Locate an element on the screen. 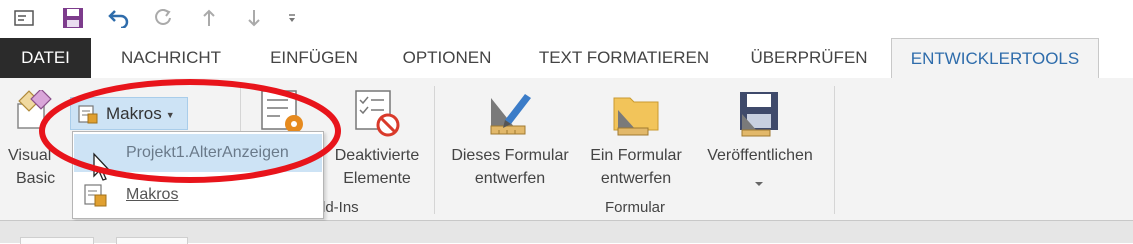 This screenshot has height=244, width=1133. visual-basic-button: Visual Basic is located at coordinates (34, 138).